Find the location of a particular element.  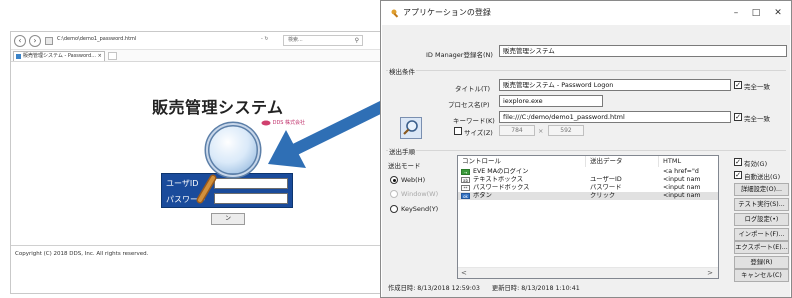

search-input: 検索... ⚲ is located at coordinates (323, 40).